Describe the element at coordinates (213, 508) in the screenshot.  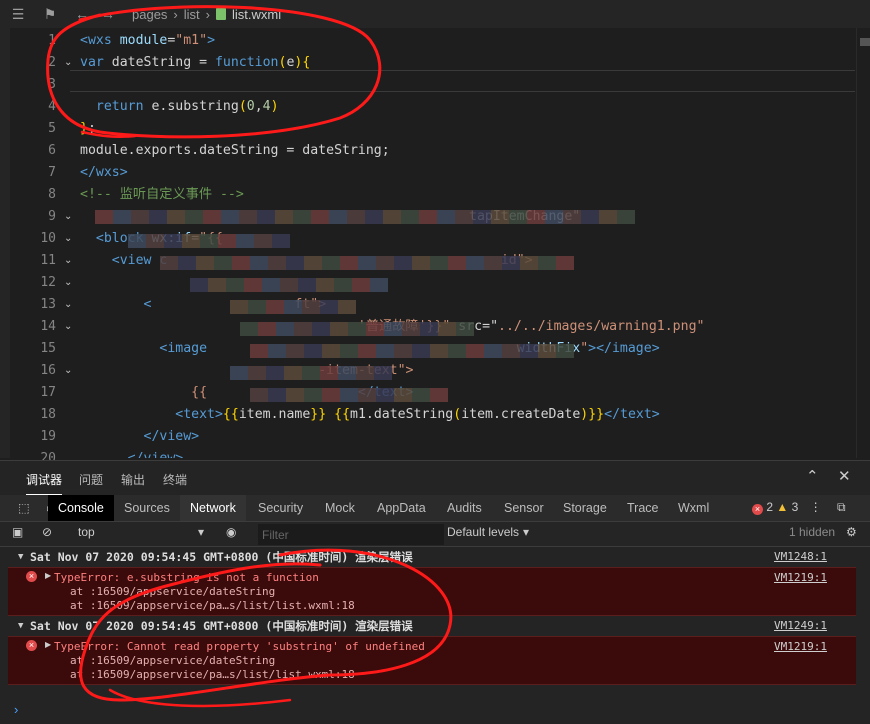
I see `tab-network: Network` at that location.